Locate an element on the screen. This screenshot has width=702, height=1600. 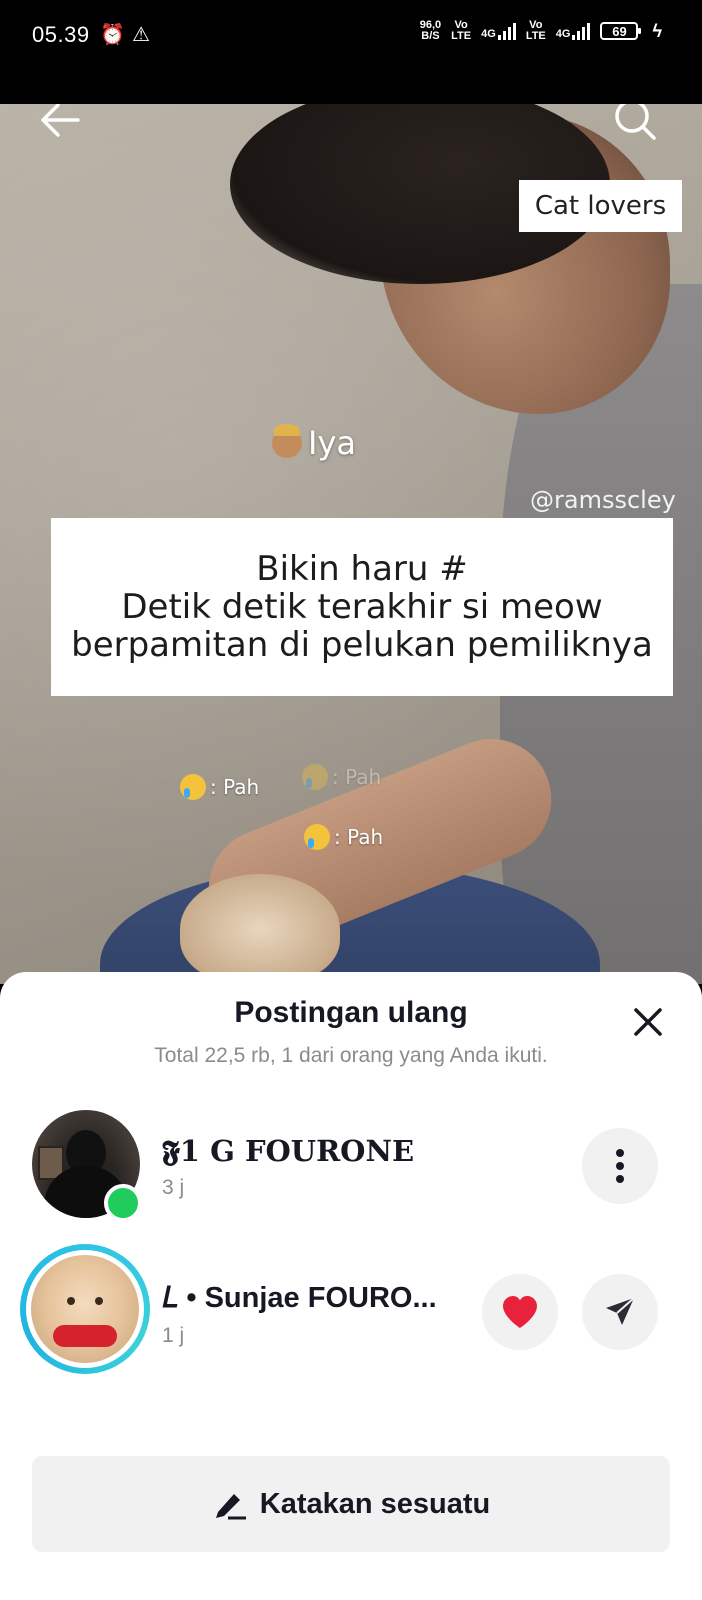
battery-level: 69 is located at coordinates (619, 31).